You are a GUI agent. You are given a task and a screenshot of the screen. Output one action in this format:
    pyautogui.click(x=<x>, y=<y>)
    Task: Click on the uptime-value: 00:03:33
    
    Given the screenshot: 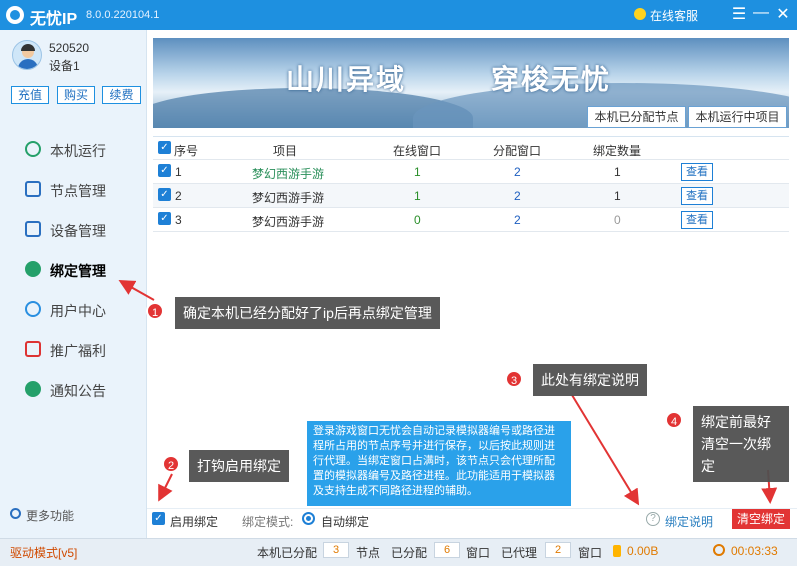 What is the action you would take?
    pyautogui.click(x=754, y=551)
    